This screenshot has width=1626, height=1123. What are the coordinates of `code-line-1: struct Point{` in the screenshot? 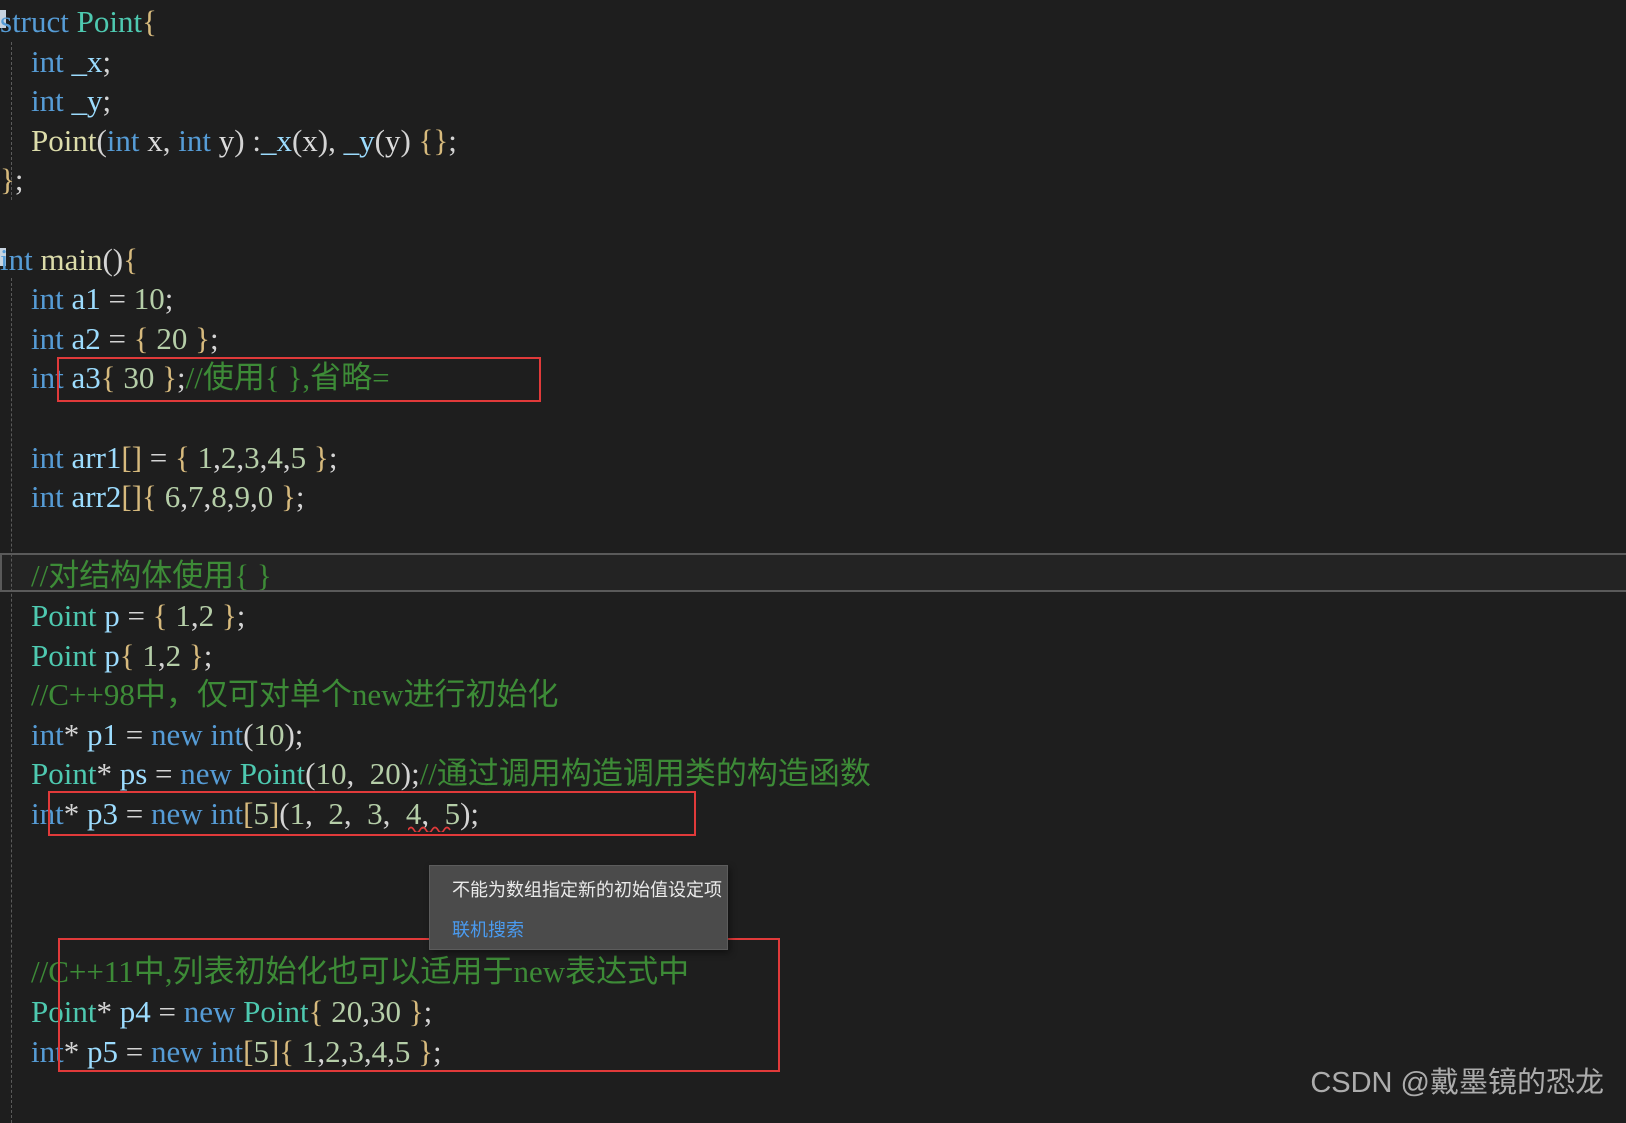 It's located at (813, 22).